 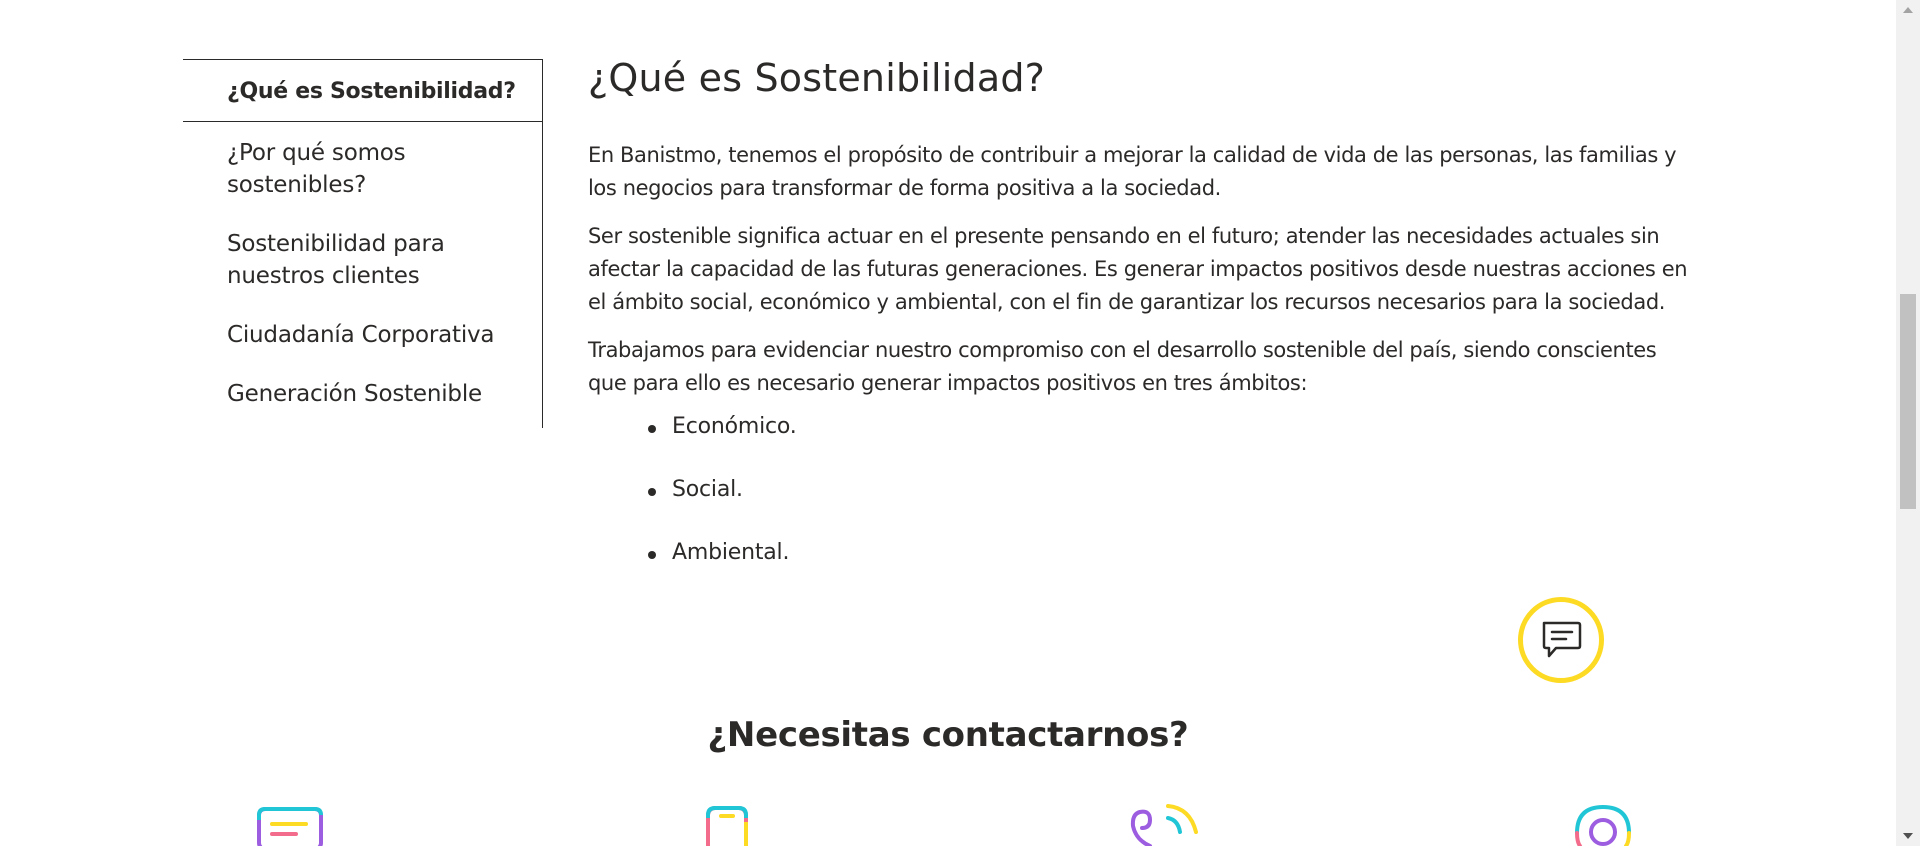 I want to click on sidebar-item-que-es-sostenibilidad: ¿Qué es Sostenibilidad?, so click(x=362, y=90).